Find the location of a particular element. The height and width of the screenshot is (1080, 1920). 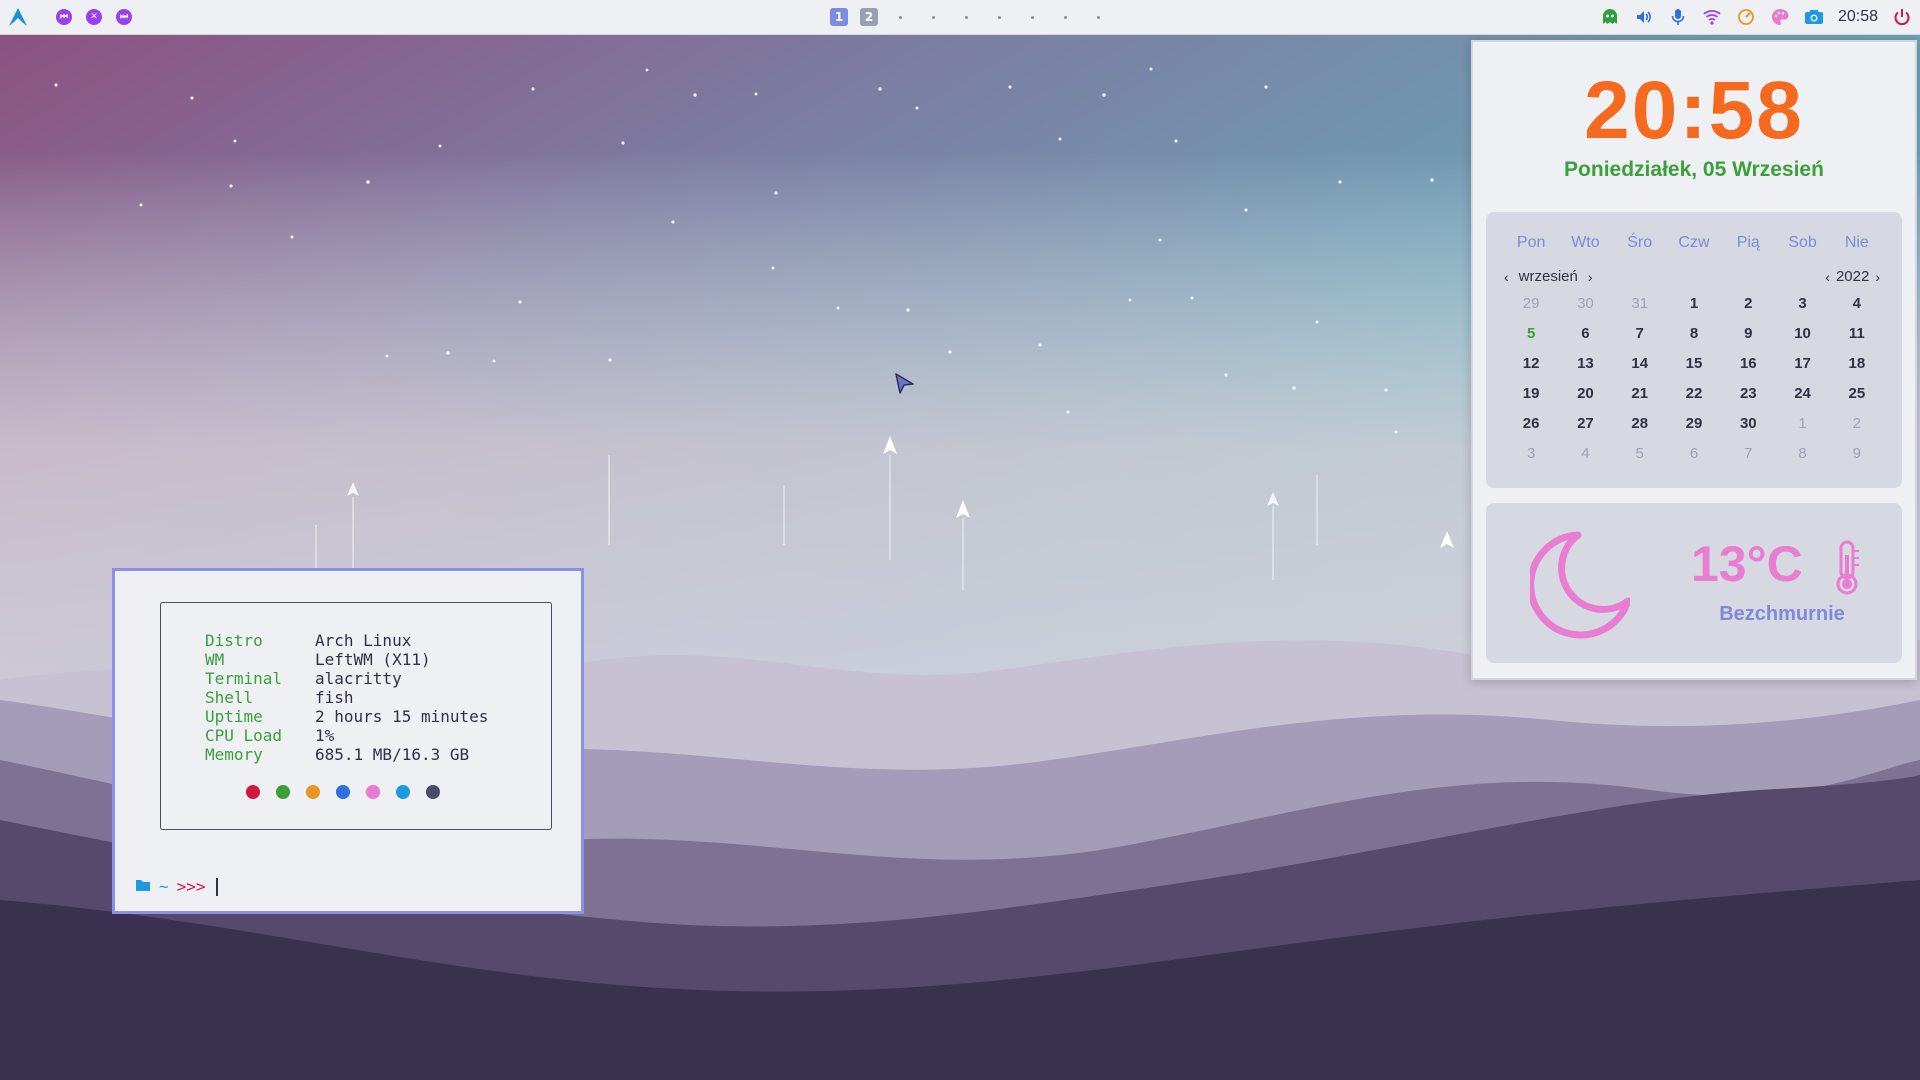

system-tray: 20:58 is located at coordinates (1760, 17).